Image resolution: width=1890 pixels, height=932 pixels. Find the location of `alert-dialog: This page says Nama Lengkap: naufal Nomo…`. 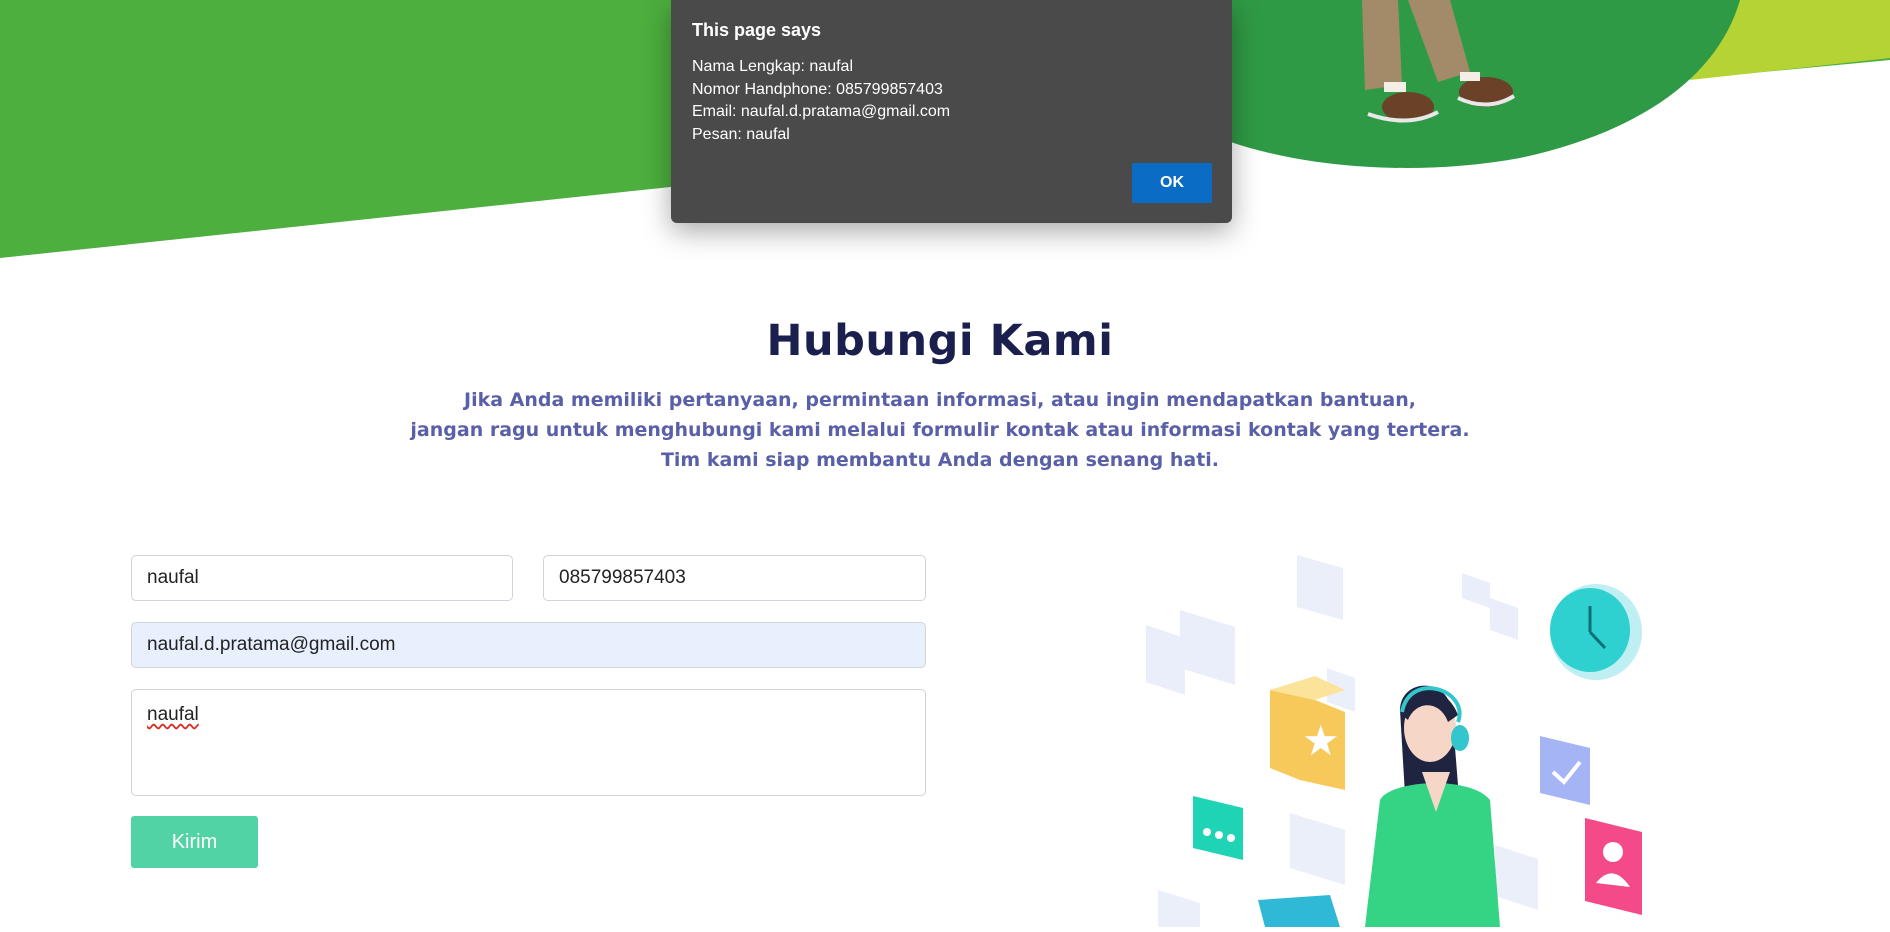

alert-dialog: This page says Nama Lengkap: naufal Nomo… is located at coordinates (951, 111).